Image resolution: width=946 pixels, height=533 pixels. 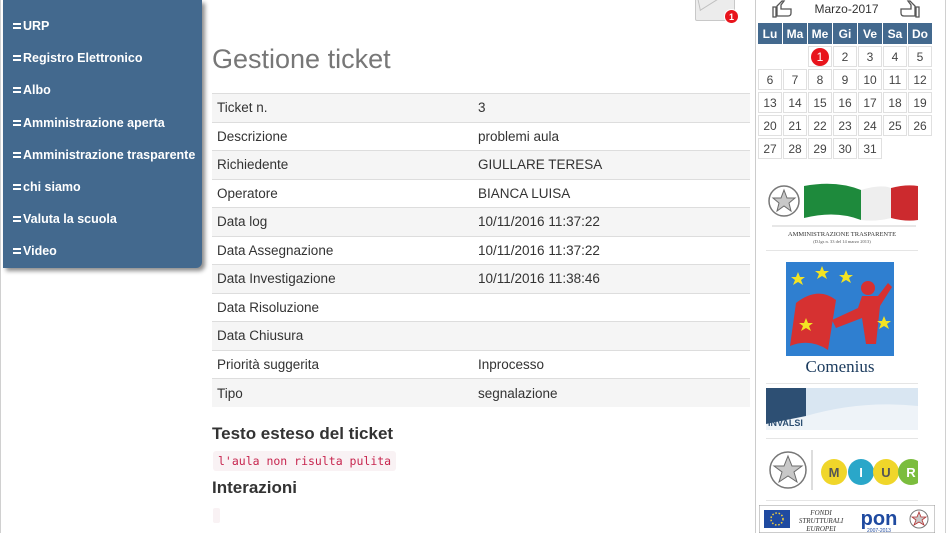 I want to click on field-label: Richiedente, so click(x=340, y=164).